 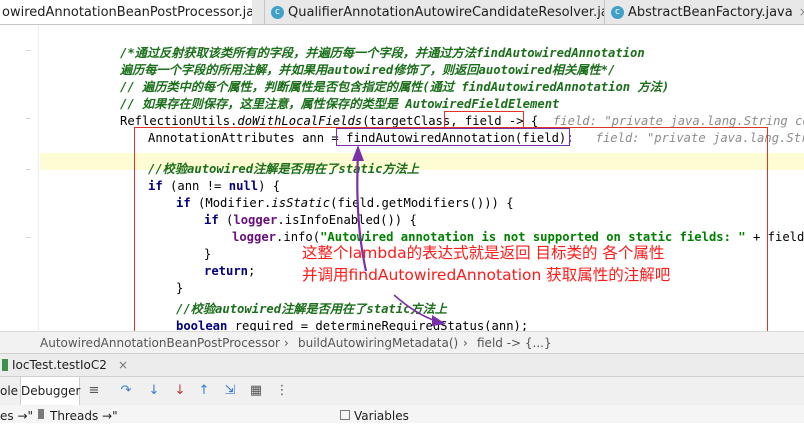 What do you see at coordinates (230, 391) in the screenshot?
I see `run-to-cursor-icon: ⇲` at bounding box center [230, 391].